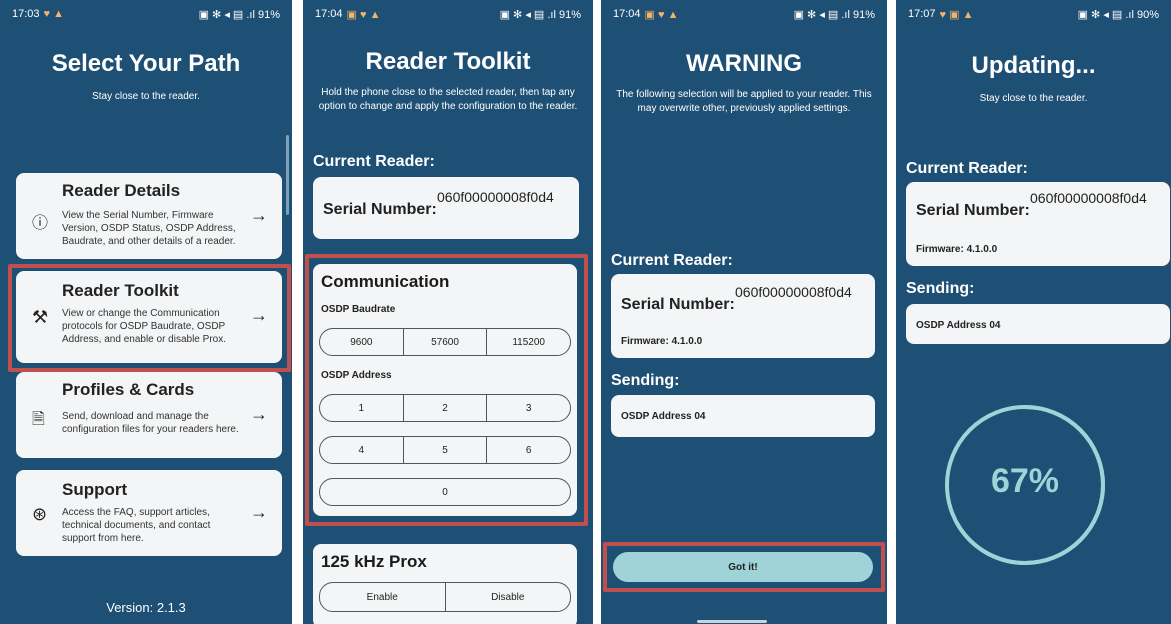 The height and width of the screenshot is (624, 1171). I want to click on notification-icons: ♥ ▲, so click(54, 14).